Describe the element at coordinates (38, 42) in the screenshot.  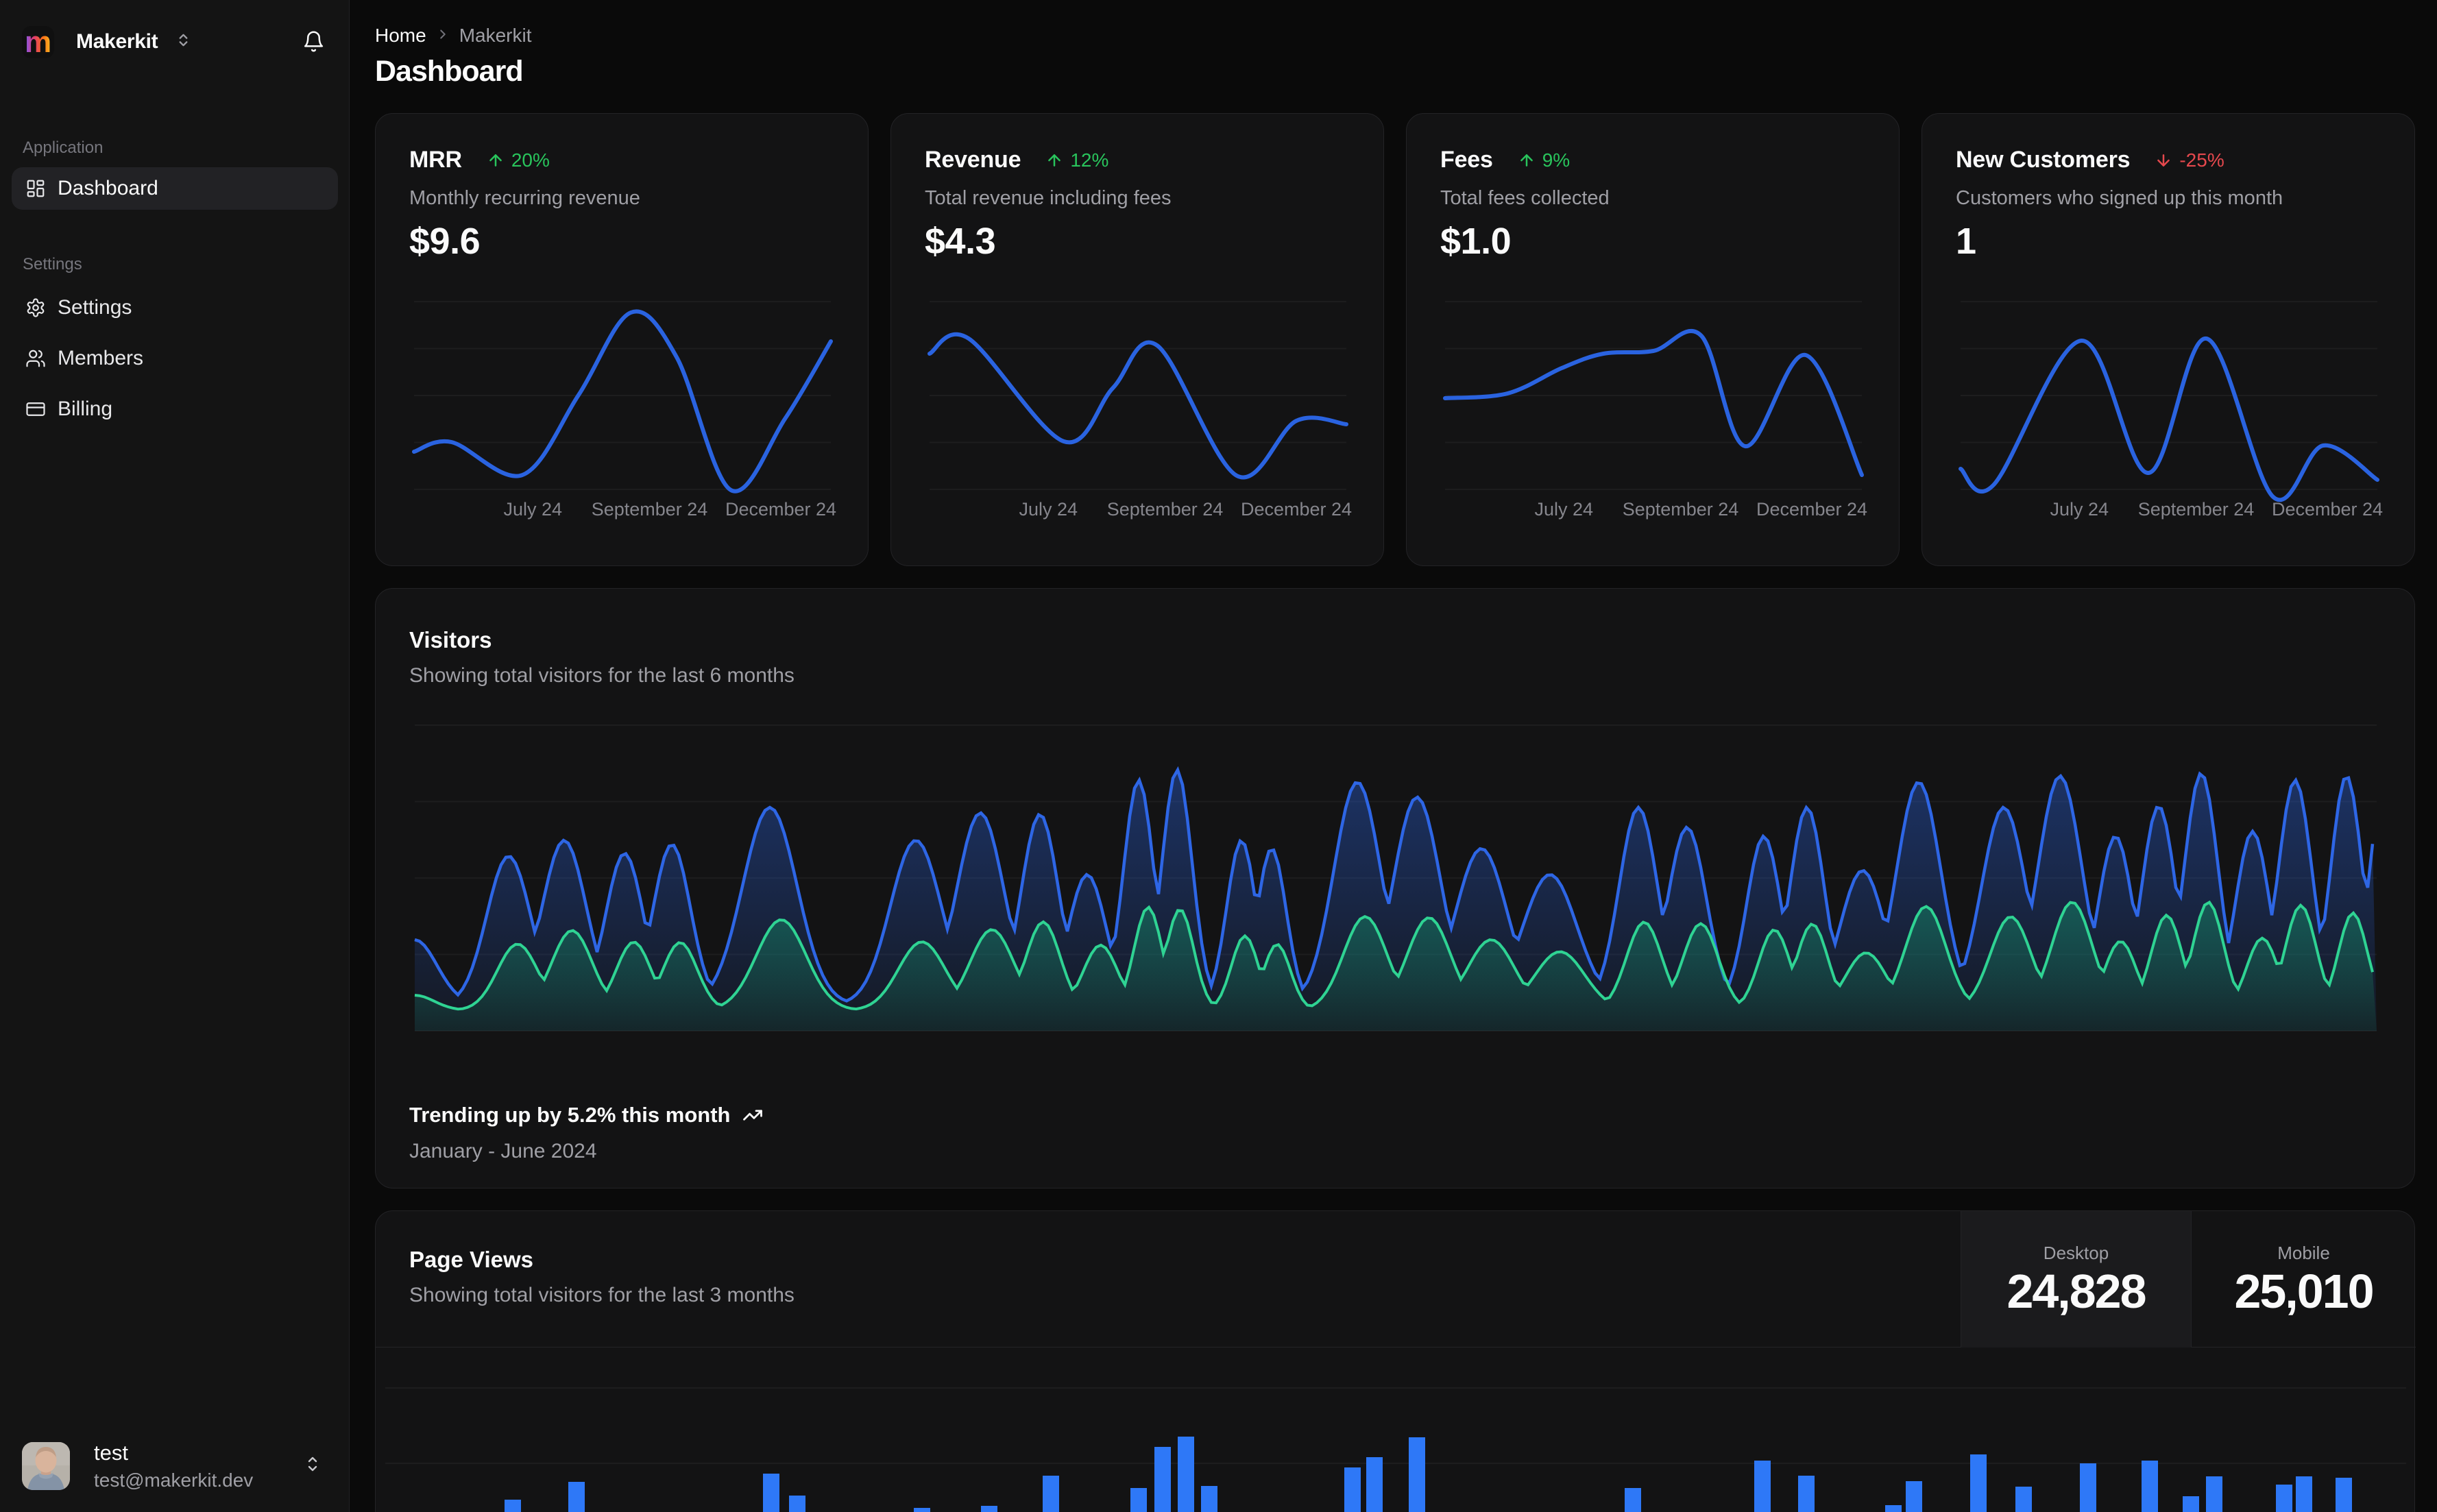
I see `svg-text: m` at that location.